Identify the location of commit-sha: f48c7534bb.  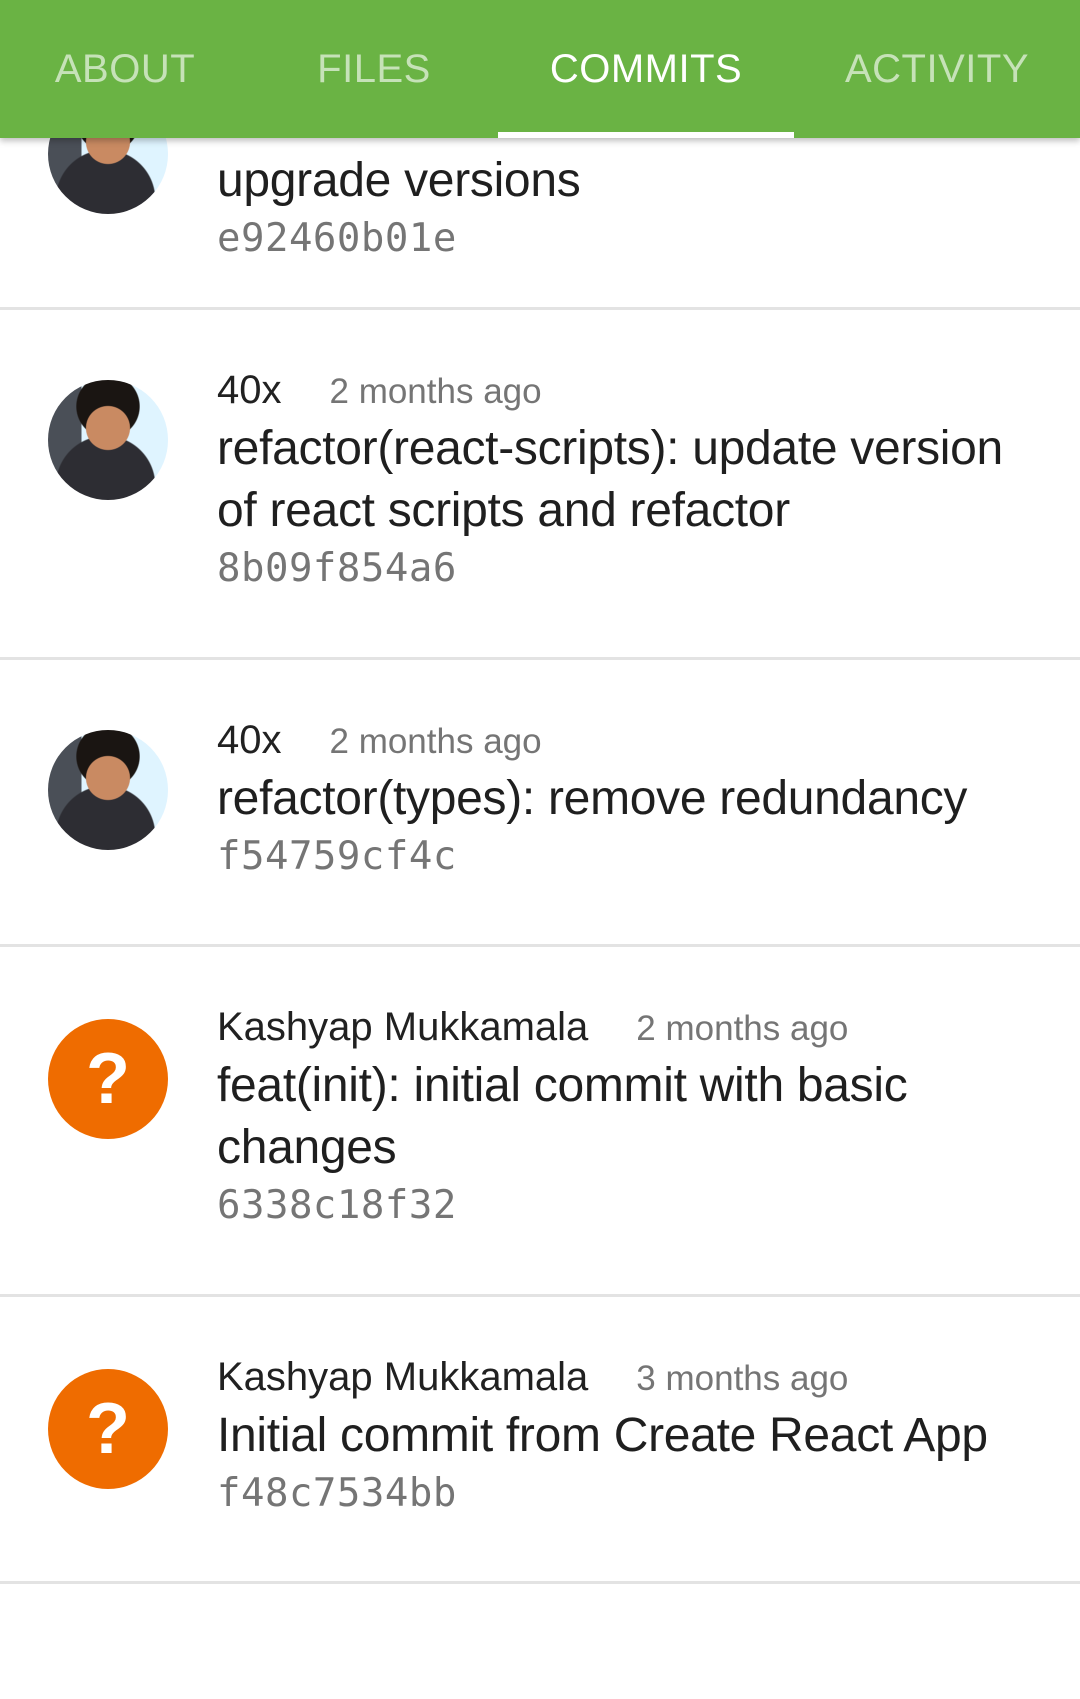
(337, 1493).